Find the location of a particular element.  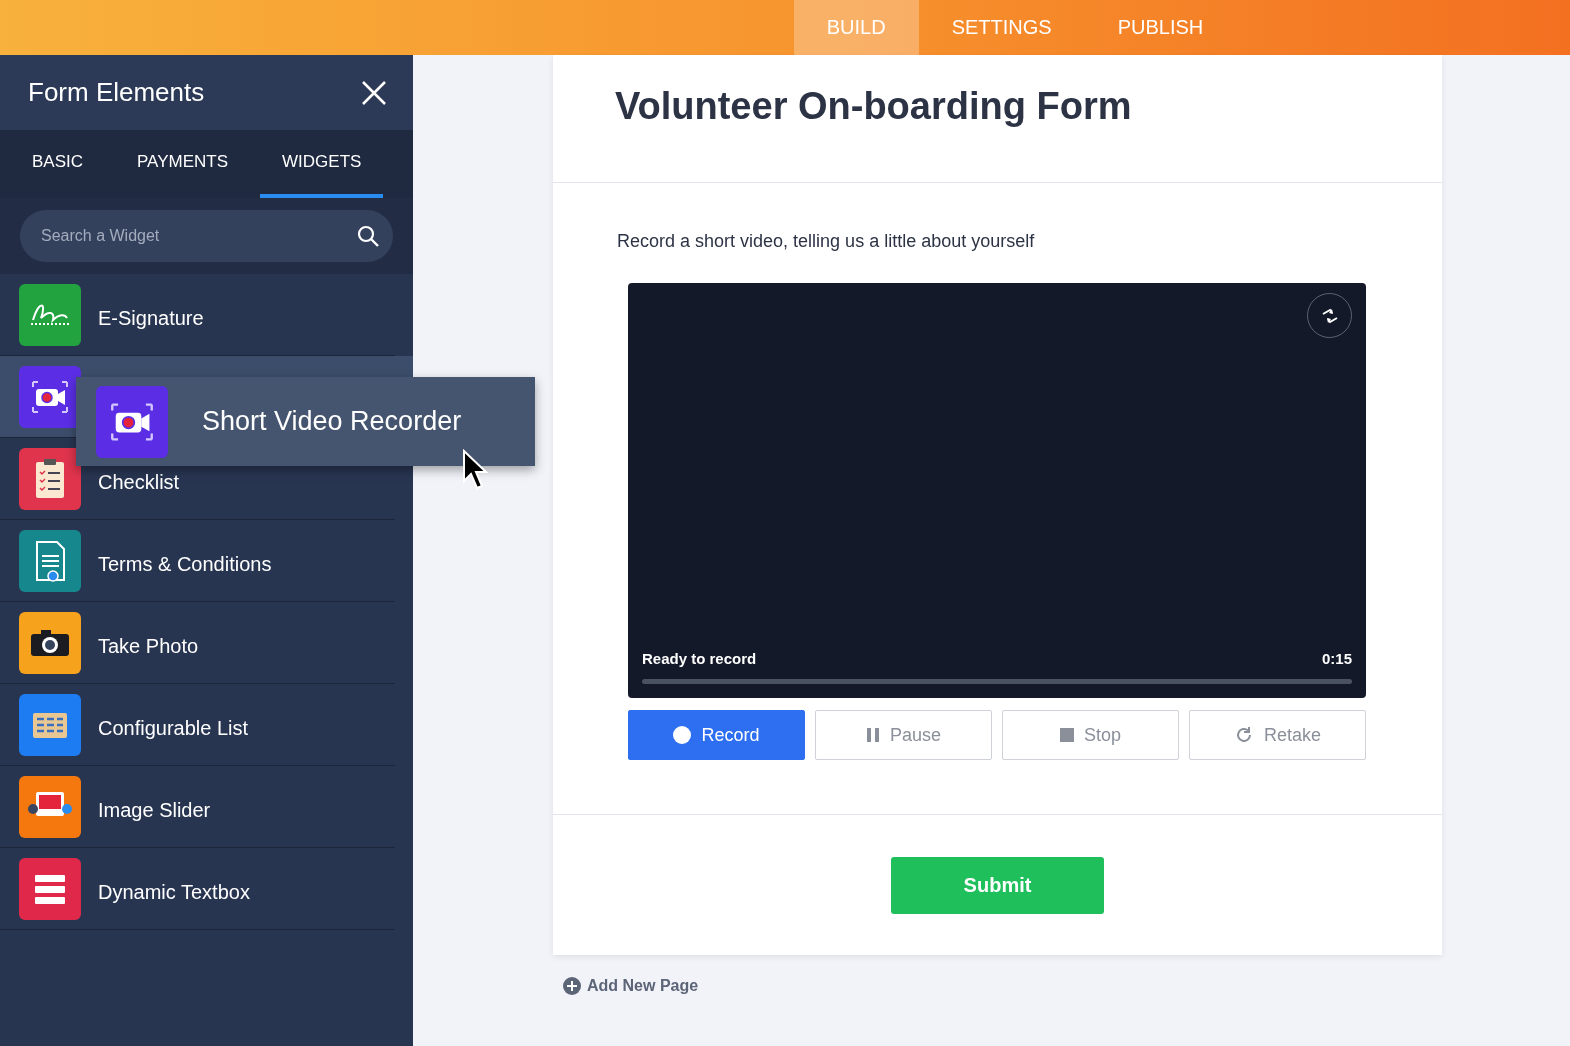

search-field: Search a Widget is located at coordinates (206, 236).